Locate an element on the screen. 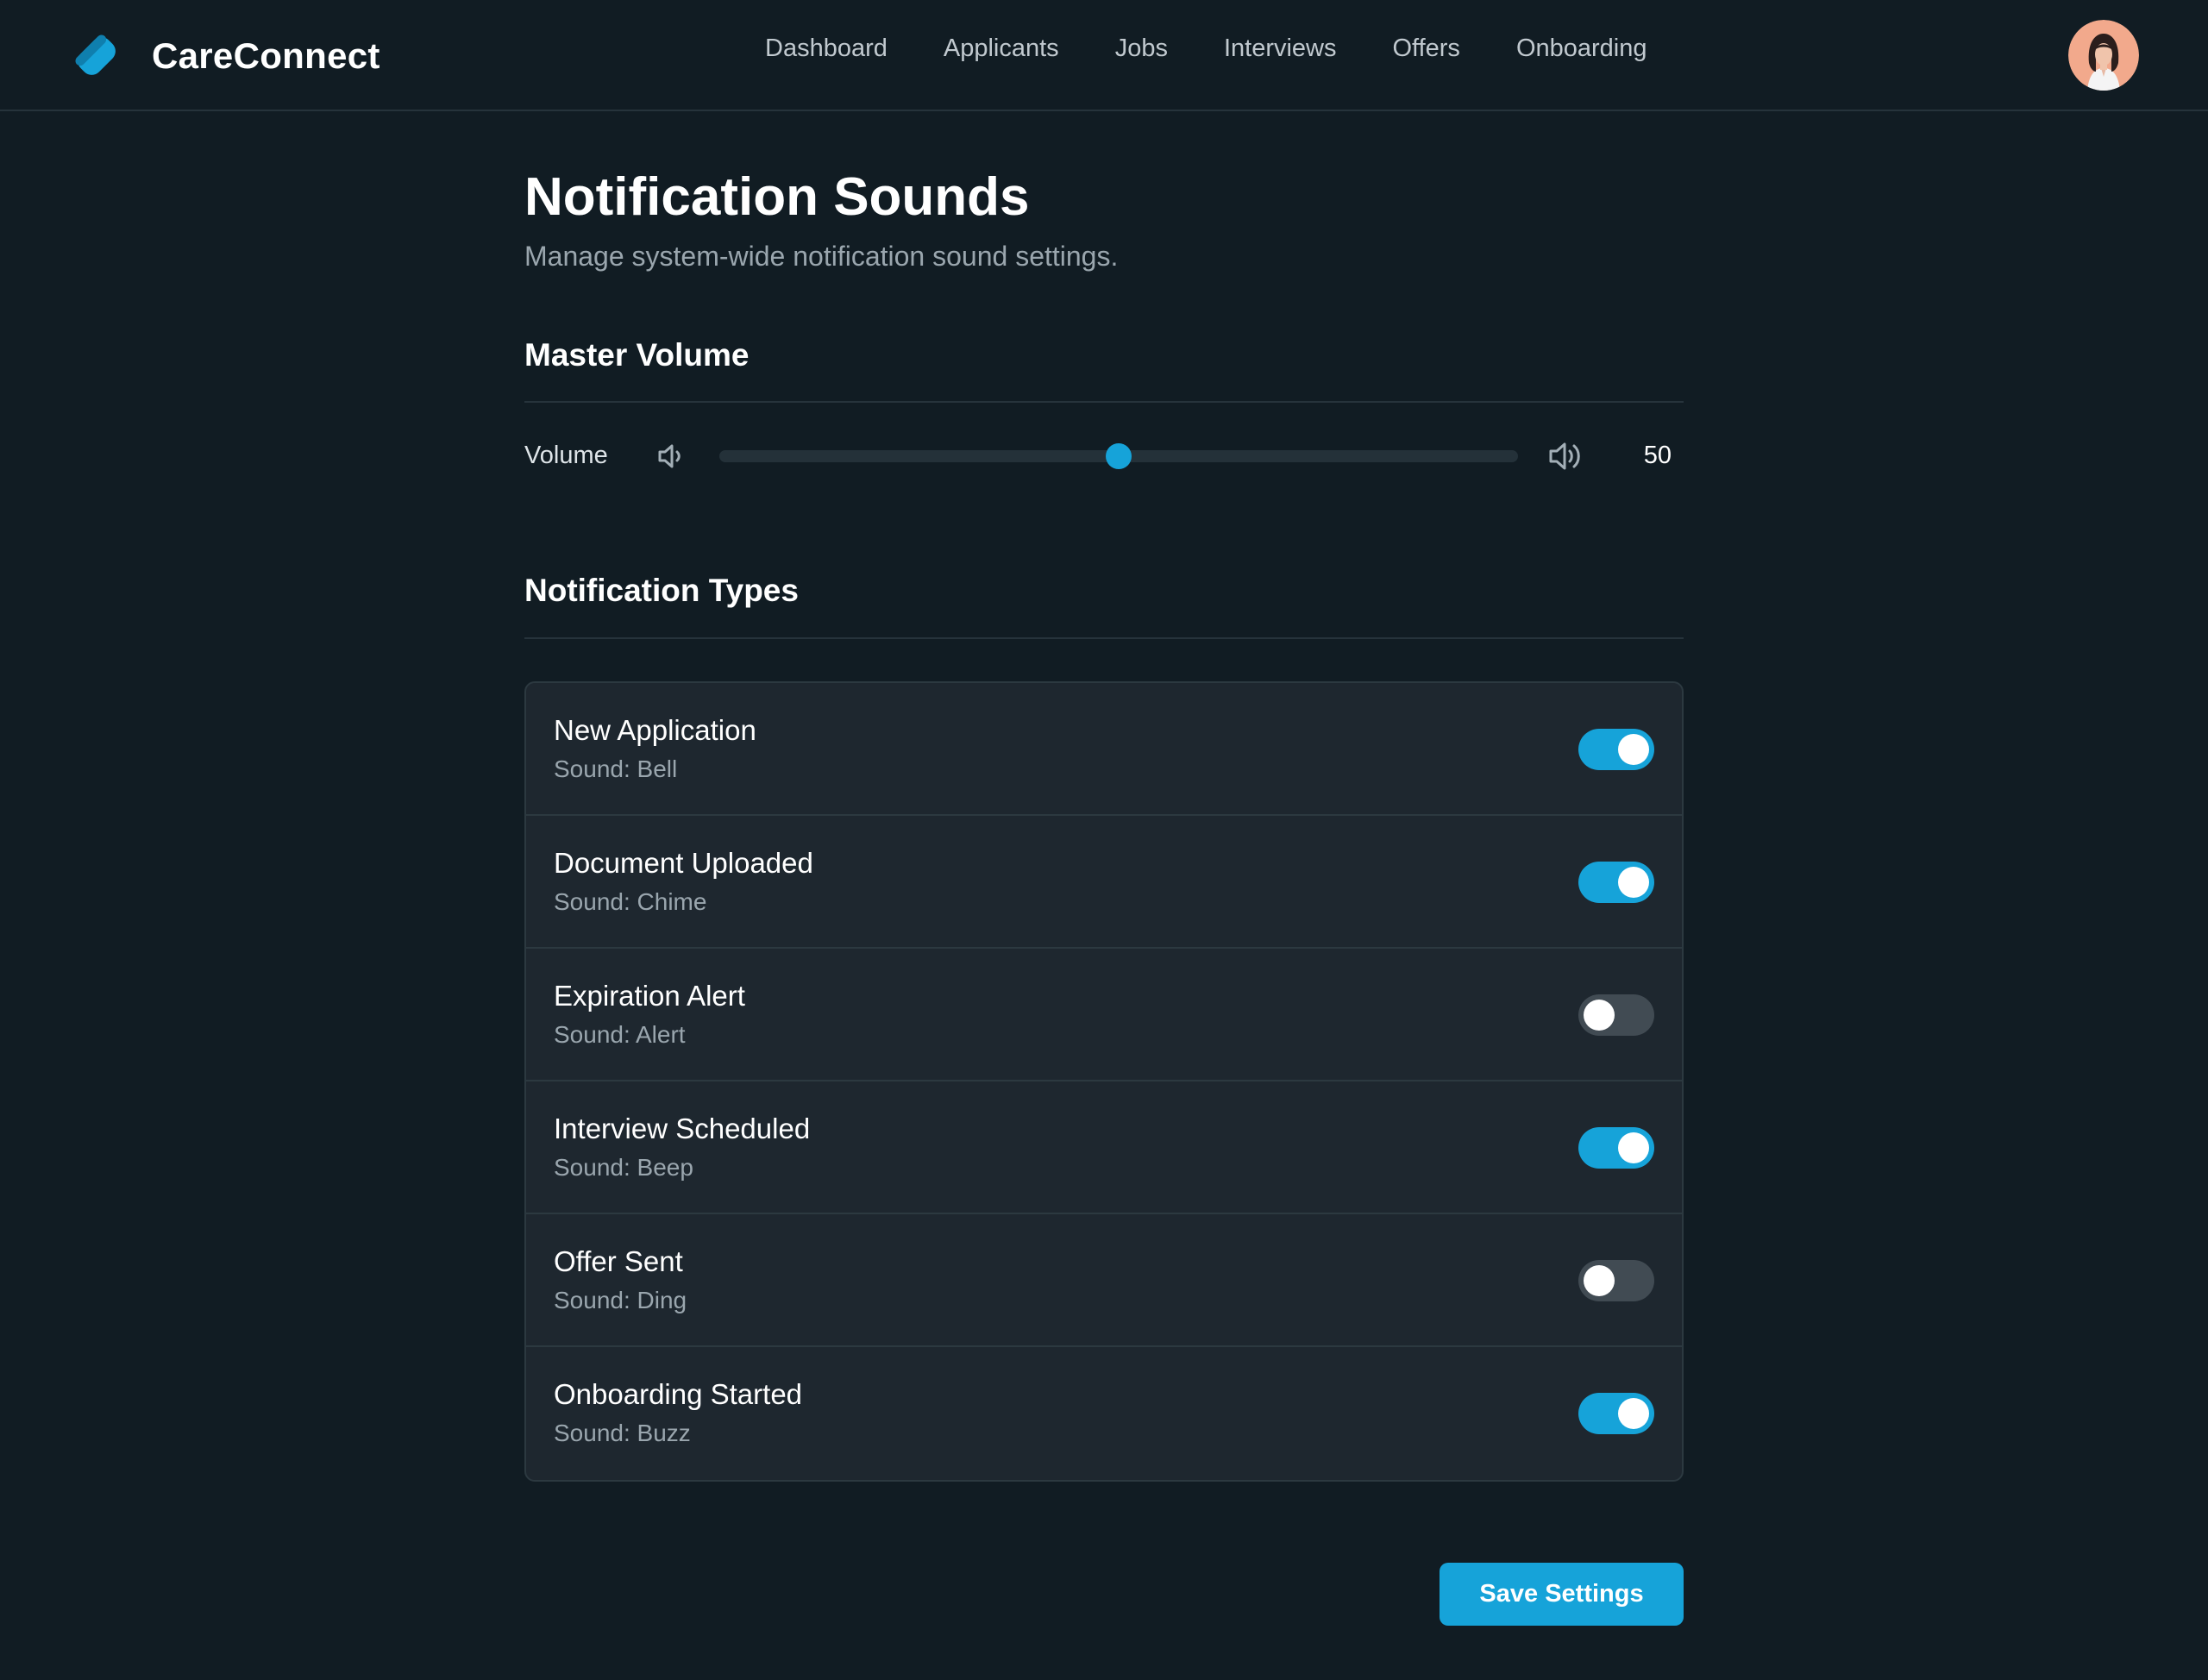 The width and height of the screenshot is (2208, 1680). brand: CareConnect is located at coordinates (224, 56).